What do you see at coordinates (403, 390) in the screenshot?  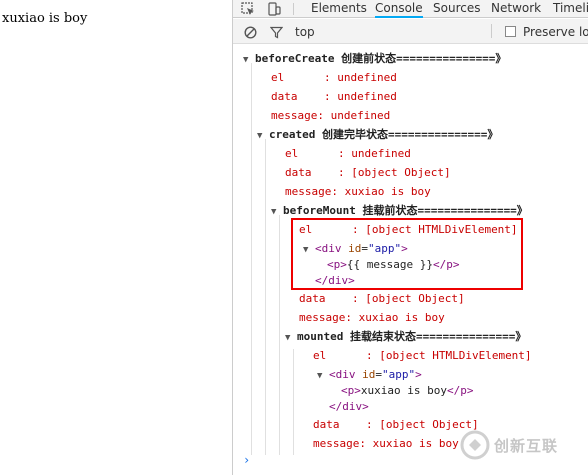 I see `dom-inner-text: xuxiao is boy` at bounding box center [403, 390].